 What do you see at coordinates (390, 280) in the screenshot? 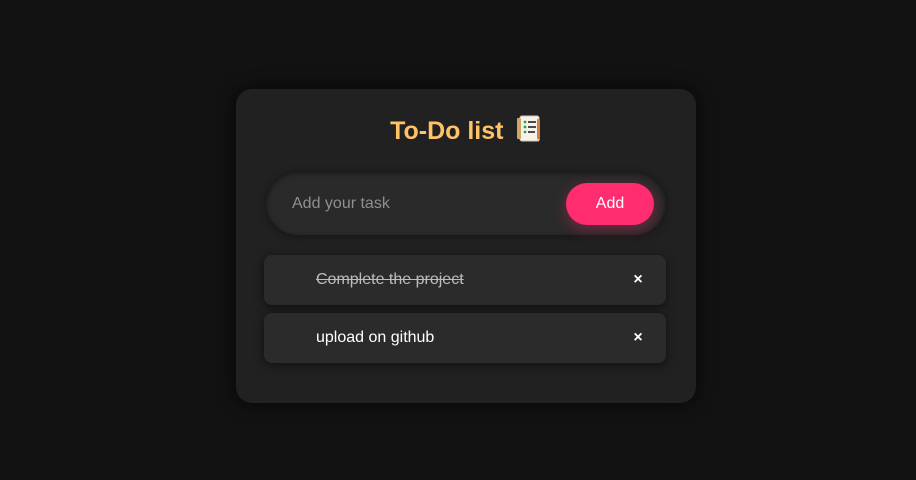
I see `task-text: Complete the project` at bounding box center [390, 280].